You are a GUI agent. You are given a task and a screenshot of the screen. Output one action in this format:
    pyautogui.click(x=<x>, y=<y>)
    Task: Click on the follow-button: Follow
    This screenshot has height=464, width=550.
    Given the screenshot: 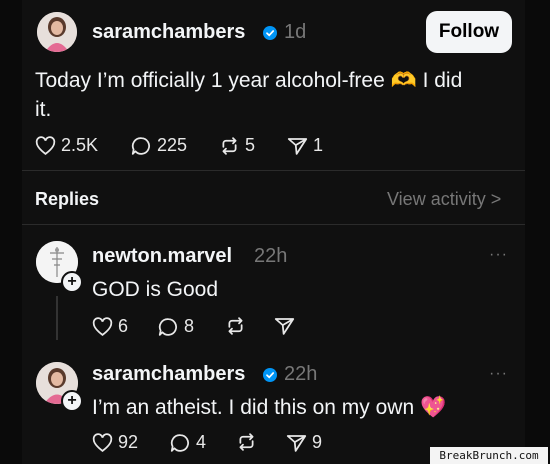 What is the action you would take?
    pyautogui.click(x=469, y=32)
    